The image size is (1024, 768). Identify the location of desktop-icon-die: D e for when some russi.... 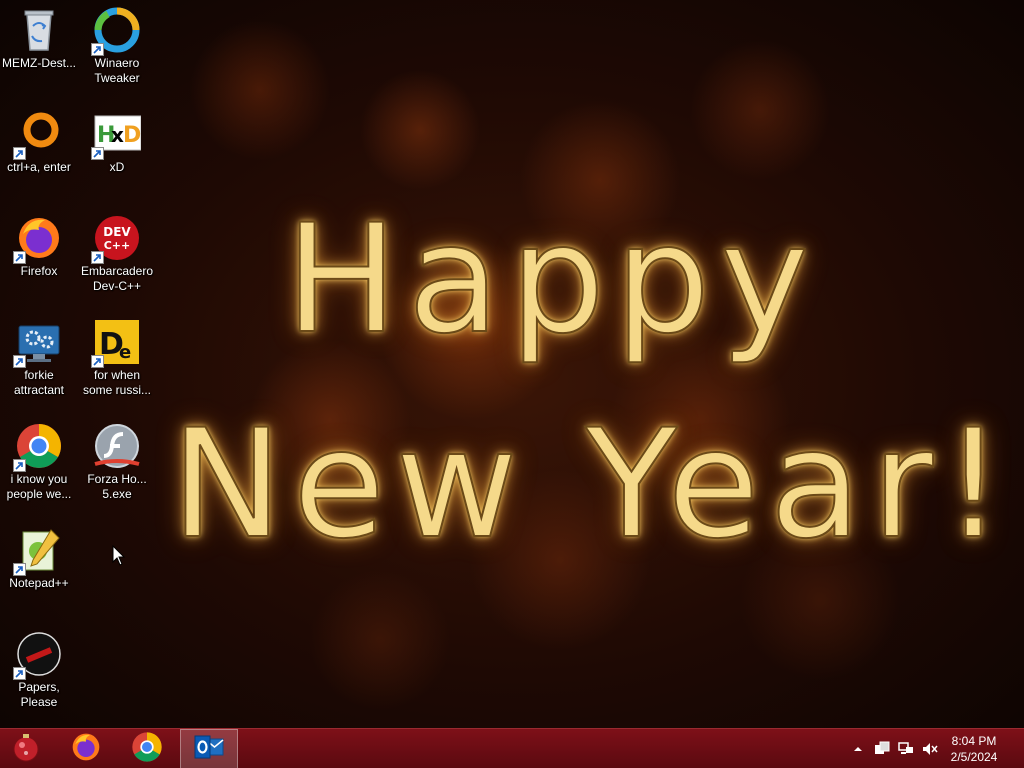
(117, 358).